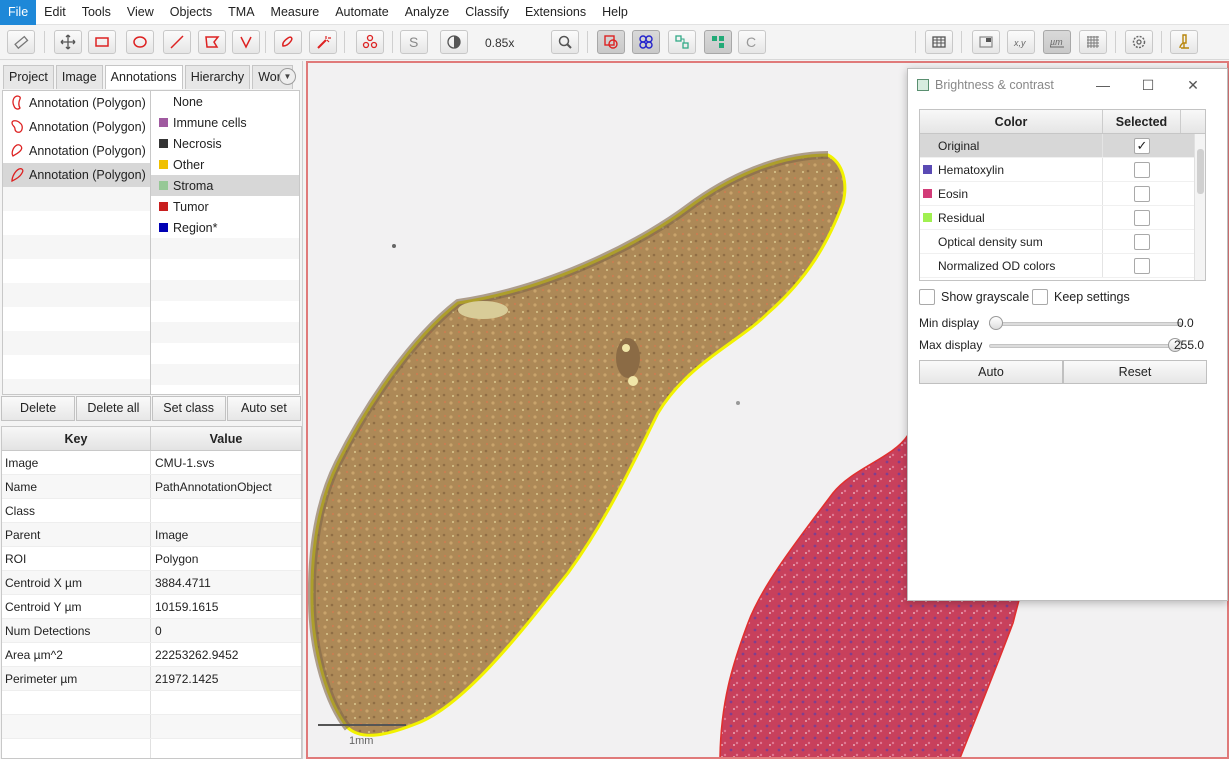 The height and width of the screenshot is (759, 1229). What do you see at coordinates (646, 42) in the screenshot?
I see `show-detections-icon` at bounding box center [646, 42].